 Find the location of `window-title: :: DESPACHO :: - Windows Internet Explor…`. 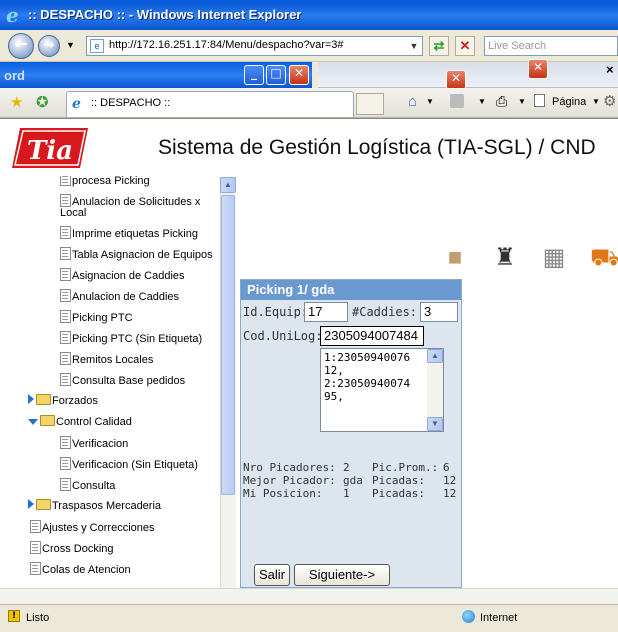

window-title: :: DESPACHO :: - Windows Internet Explor… is located at coordinates (165, 14).